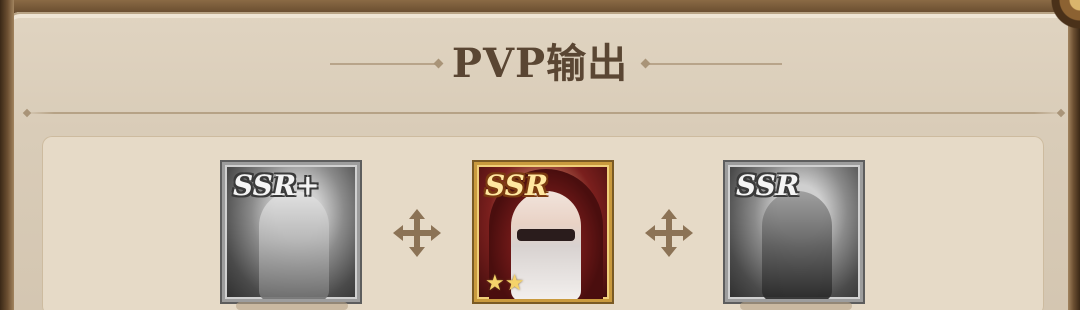 Image resolution: width=1080 pixels, height=310 pixels. I want to click on hero-card-2: SSR ★★, so click(543, 232).